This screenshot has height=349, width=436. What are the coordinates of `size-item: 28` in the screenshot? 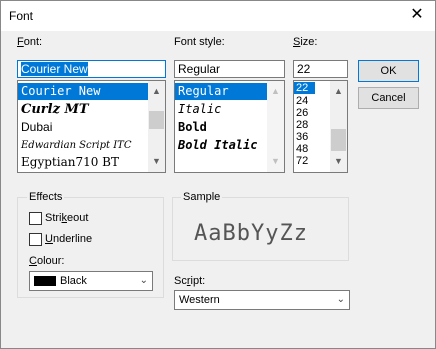 It's located at (301, 125).